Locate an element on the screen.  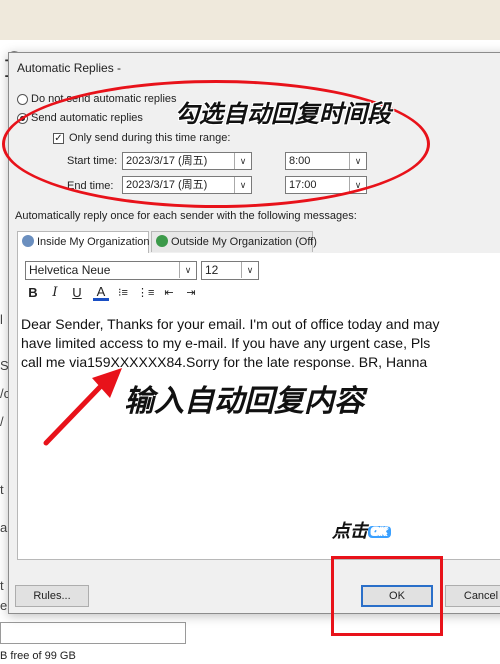
annotation-ok-highlight is located at coordinates (387, 596).